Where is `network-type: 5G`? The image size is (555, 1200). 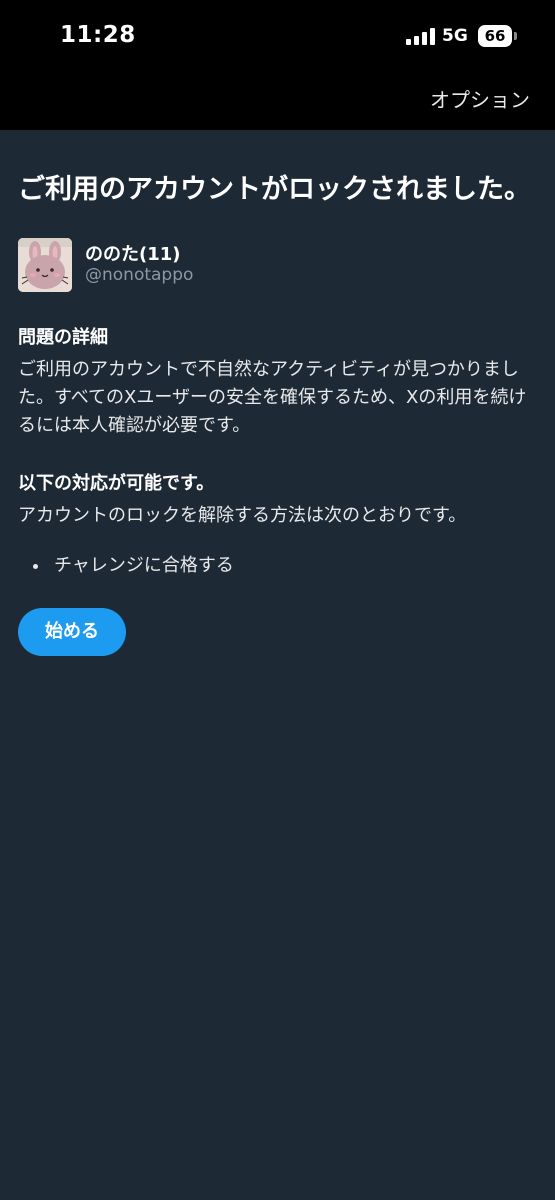 network-type: 5G is located at coordinates (455, 36).